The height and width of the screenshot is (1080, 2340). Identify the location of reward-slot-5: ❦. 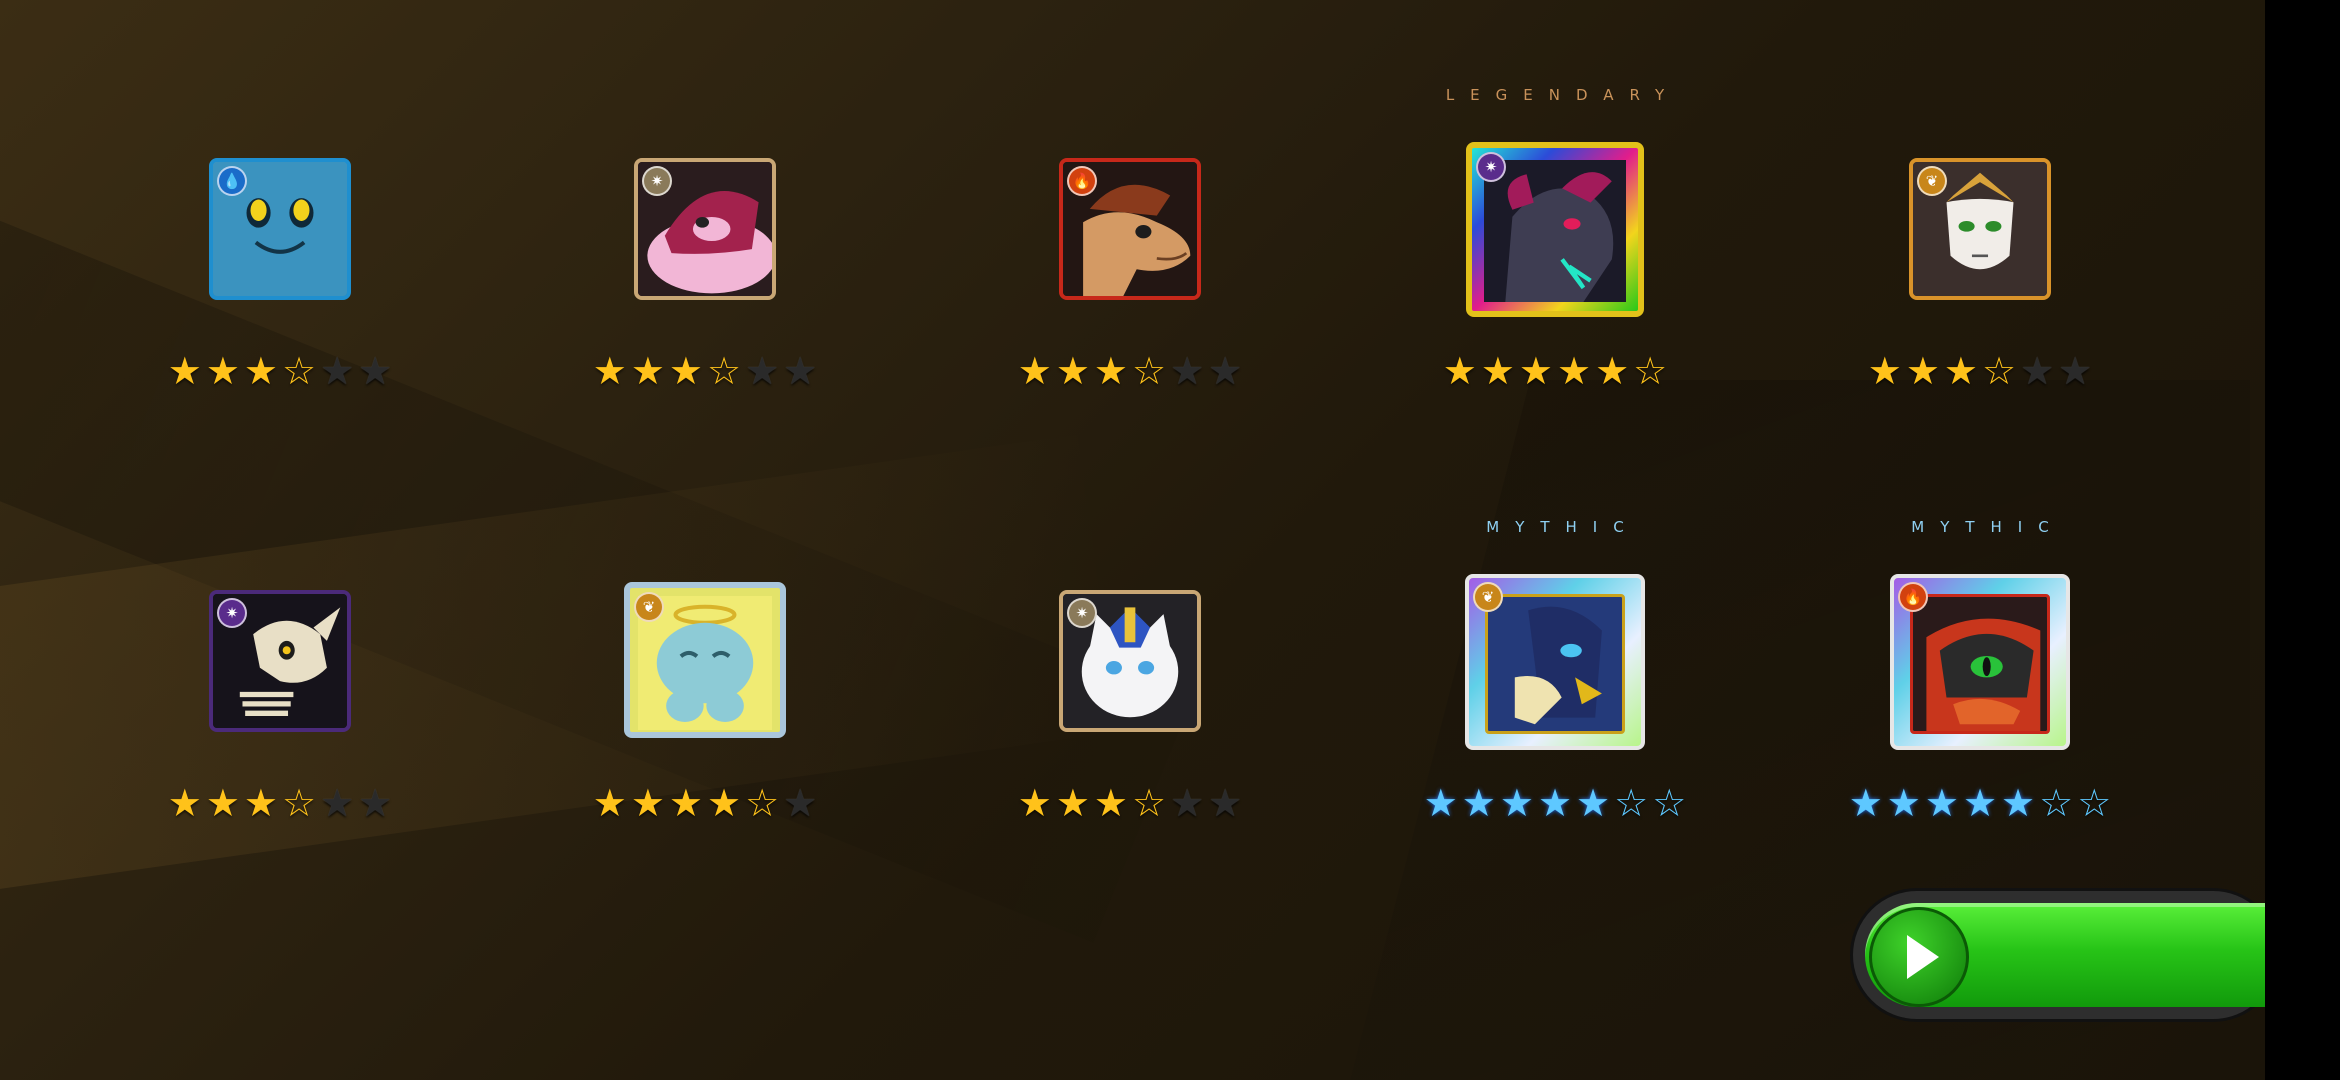
(1980, 230).